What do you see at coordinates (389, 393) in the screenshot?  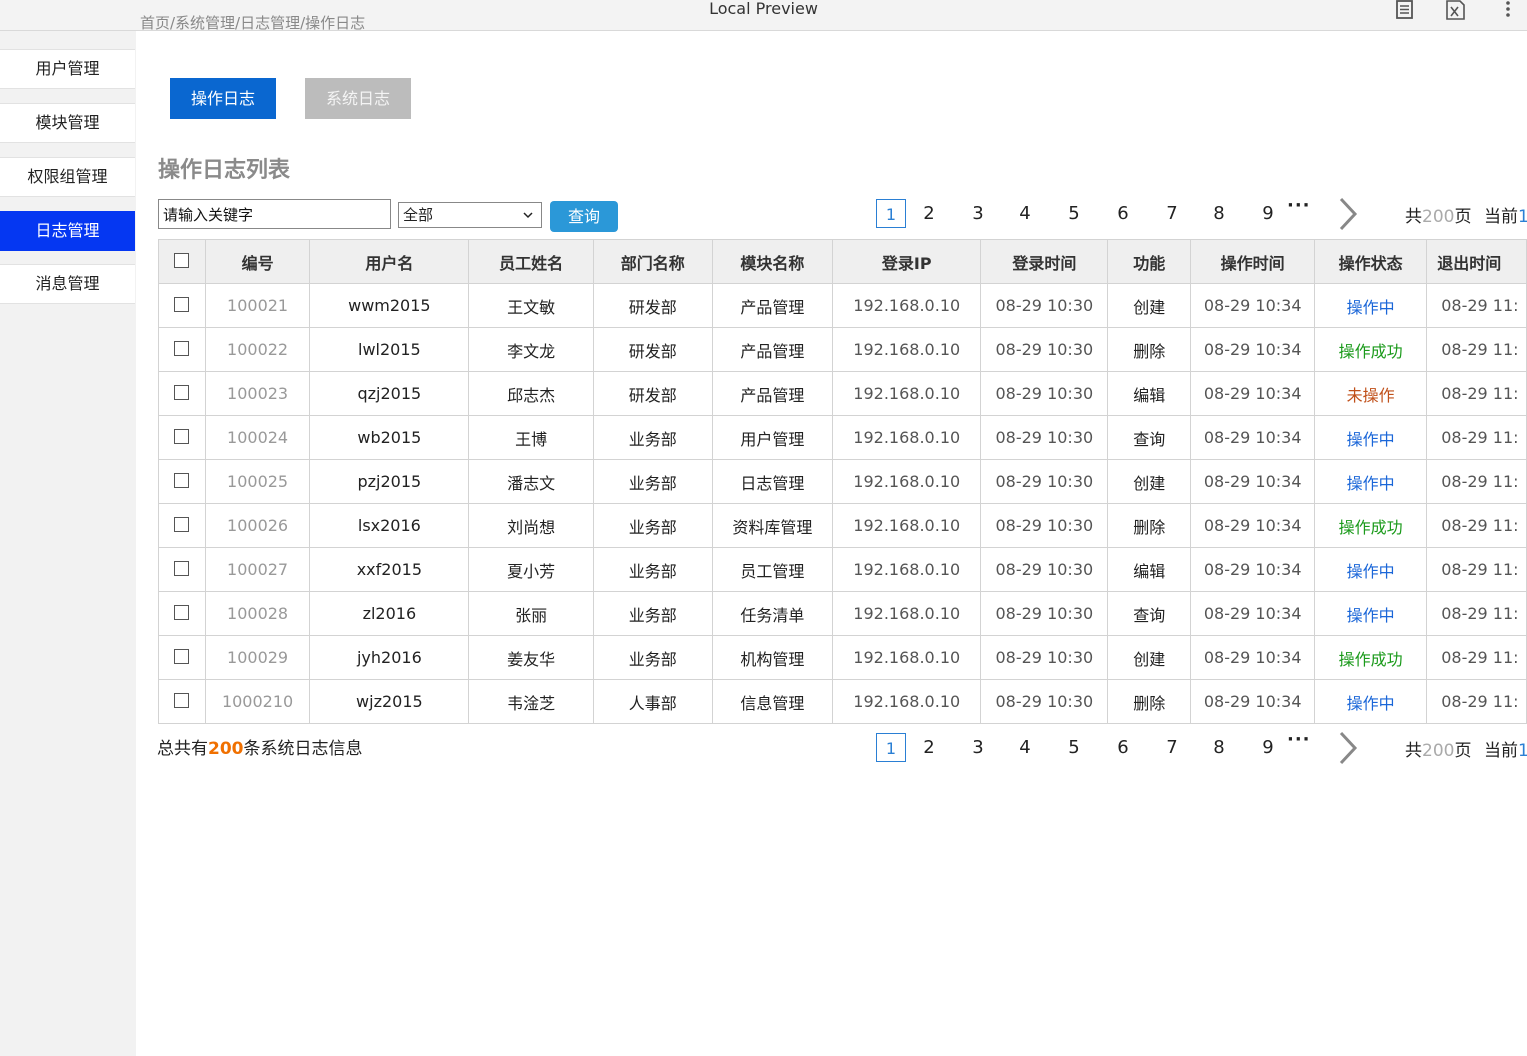 I see `row-username: qzj2015` at bounding box center [389, 393].